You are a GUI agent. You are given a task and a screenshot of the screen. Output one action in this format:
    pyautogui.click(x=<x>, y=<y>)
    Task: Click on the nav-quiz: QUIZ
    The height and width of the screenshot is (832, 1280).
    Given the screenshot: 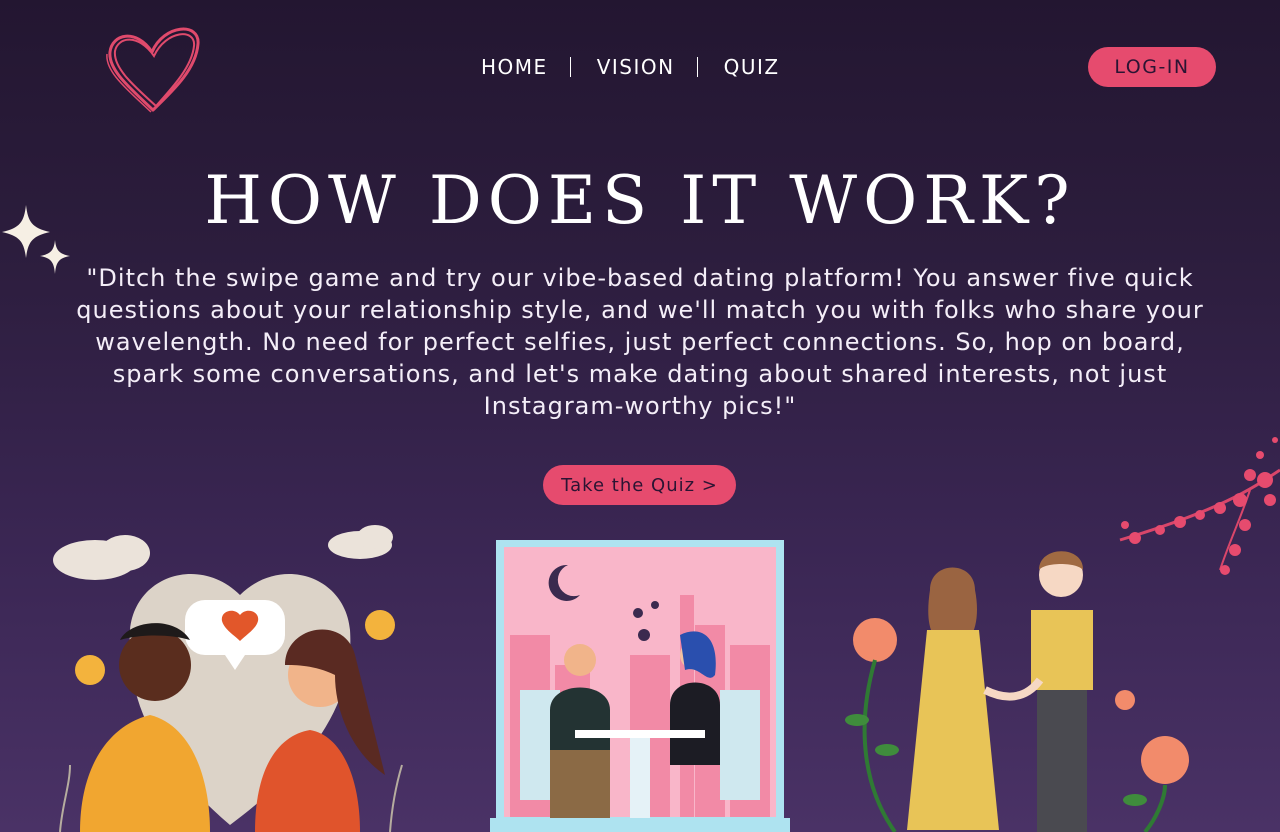 What is the action you would take?
    pyautogui.click(x=752, y=67)
    